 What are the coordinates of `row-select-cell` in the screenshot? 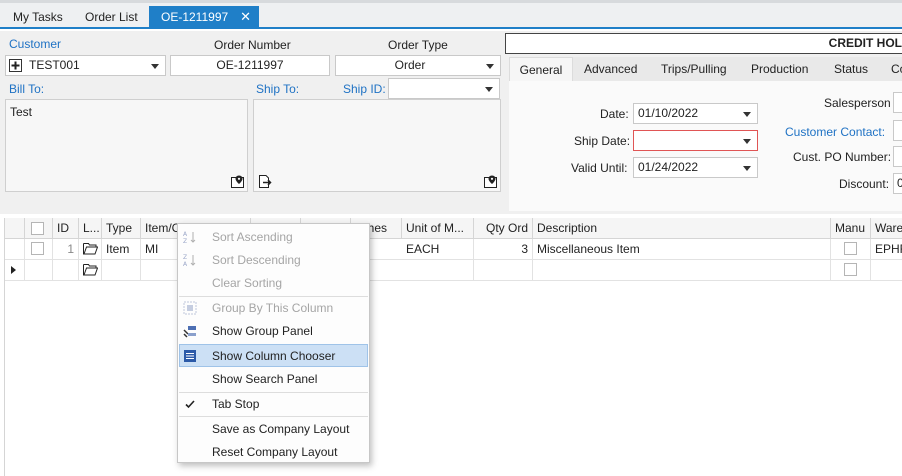 It's located at (39, 249).